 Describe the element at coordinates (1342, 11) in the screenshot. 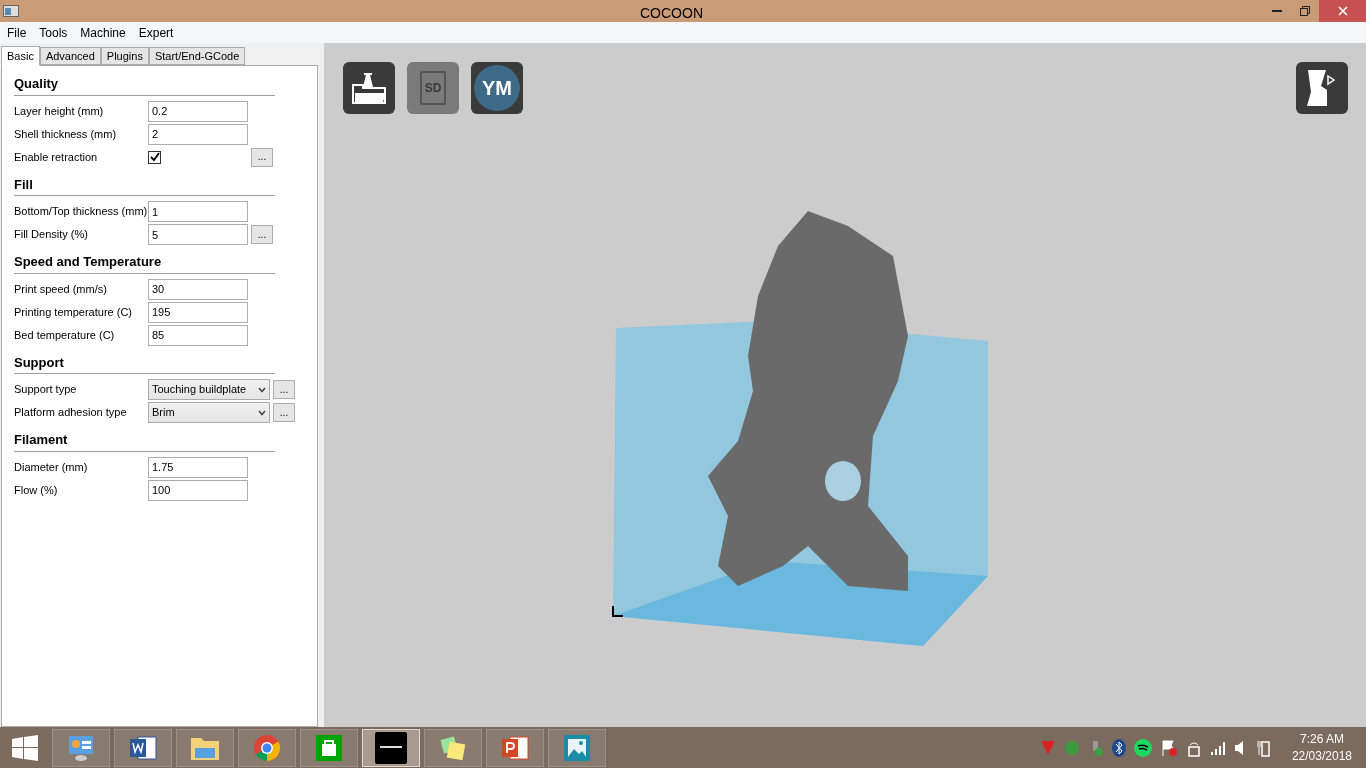

I see `close-icon` at that location.